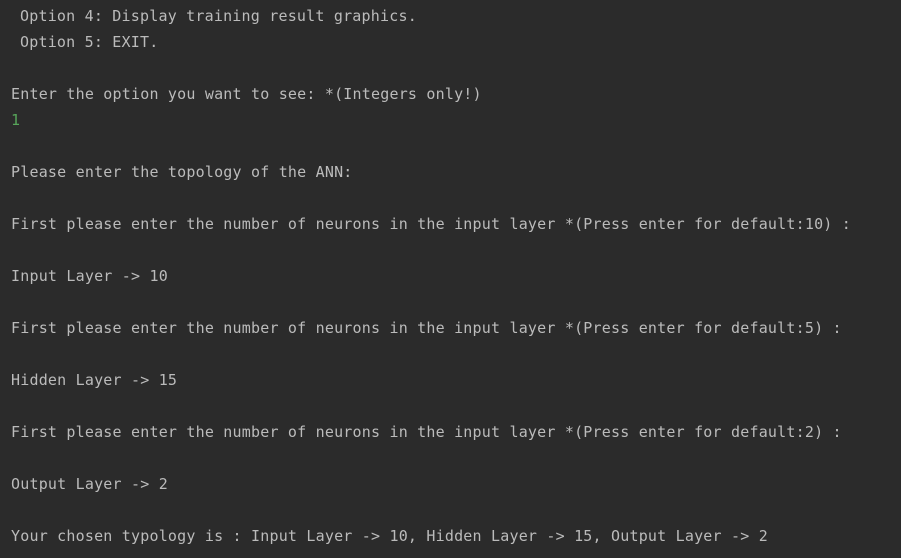 The height and width of the screenshot is (558, 901). I want to click on topology-prompt: Please enter the topology of the ANN:, so click(182, 172).